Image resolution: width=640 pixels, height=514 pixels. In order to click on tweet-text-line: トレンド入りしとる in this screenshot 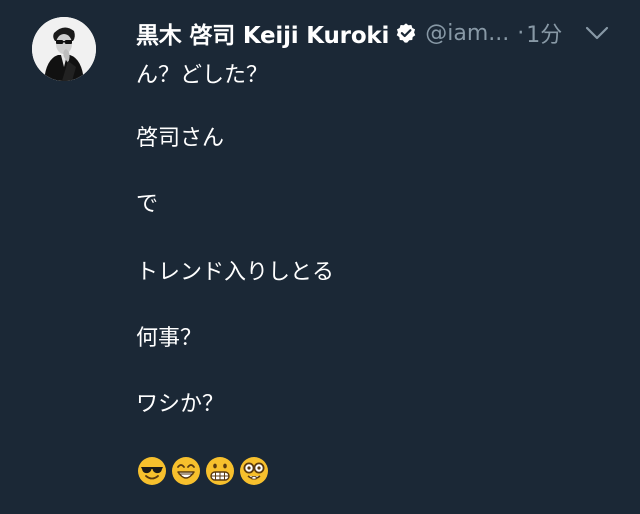, I will do `click(235, 272)`.